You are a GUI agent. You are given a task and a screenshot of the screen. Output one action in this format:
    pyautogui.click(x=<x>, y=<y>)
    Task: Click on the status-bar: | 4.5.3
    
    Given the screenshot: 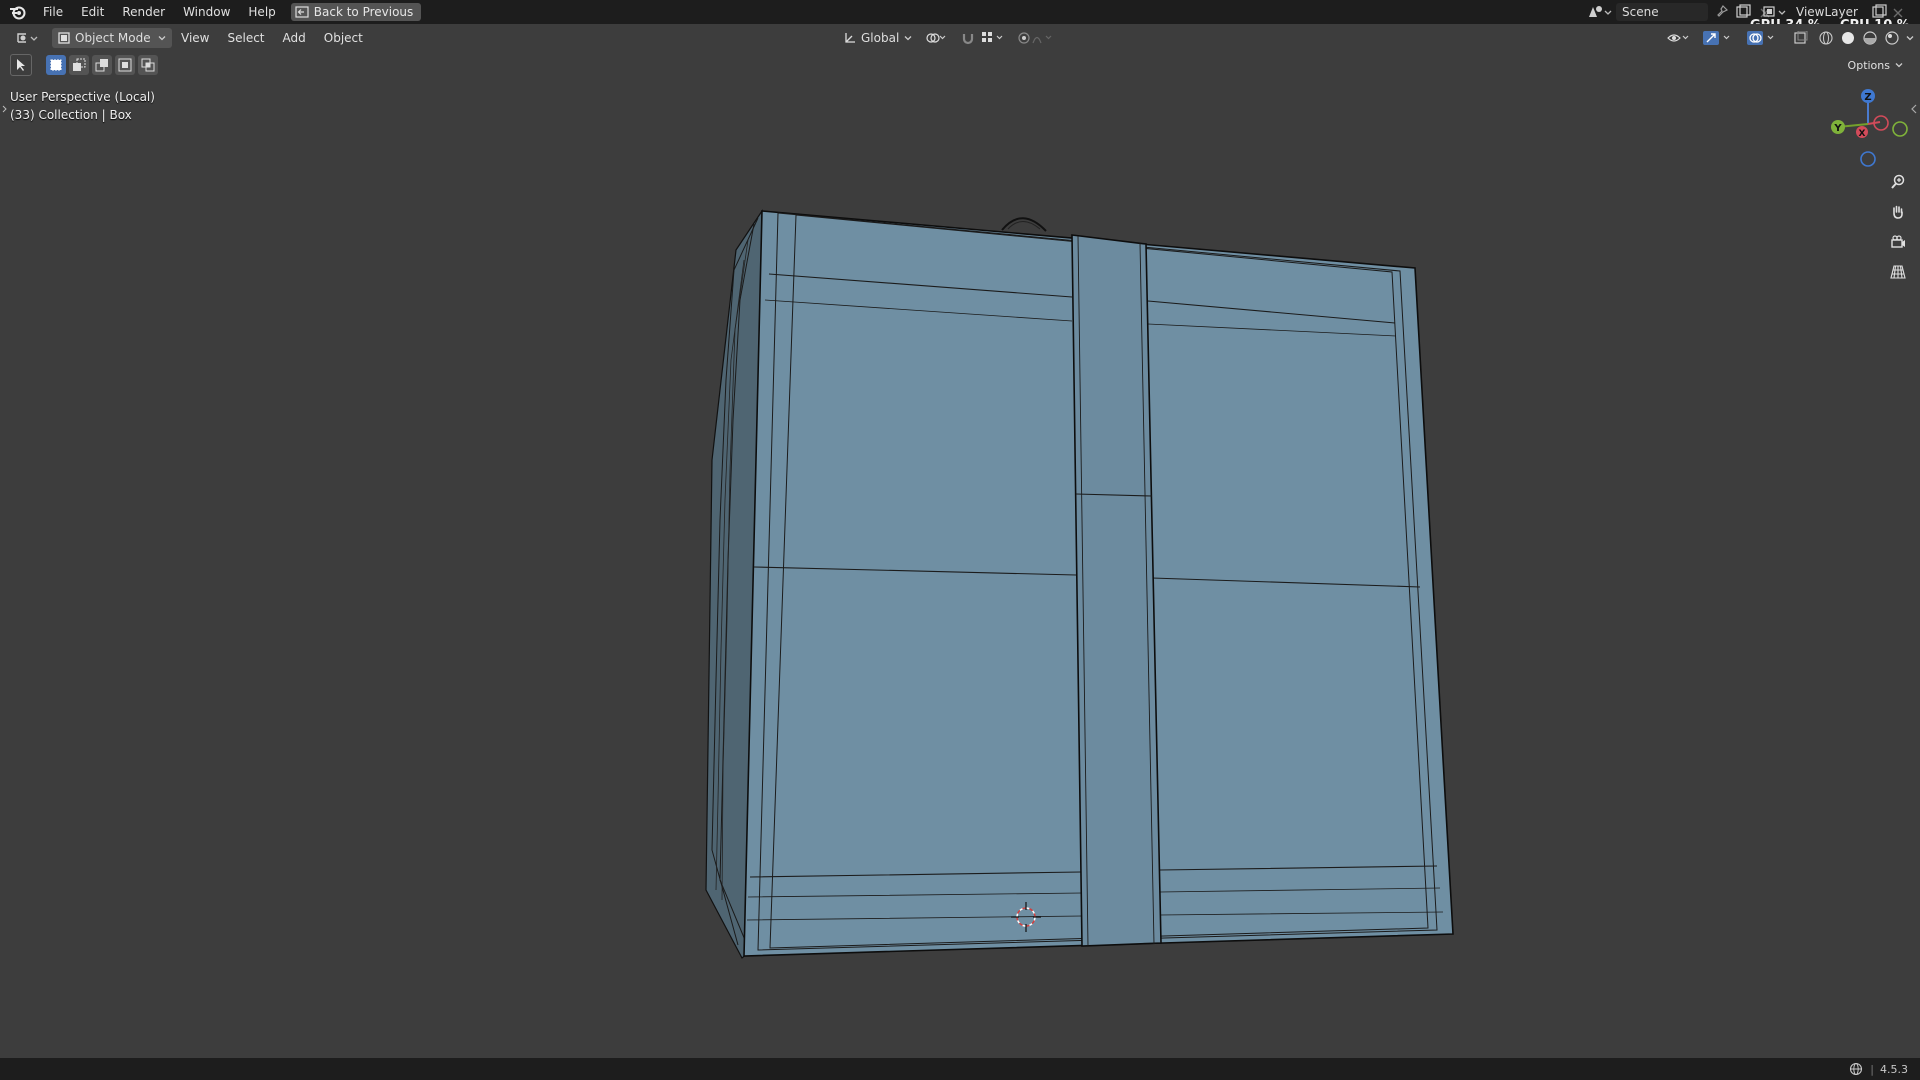 What is the action you would take?
    pyautogui.click(x=960, y=1069)
    